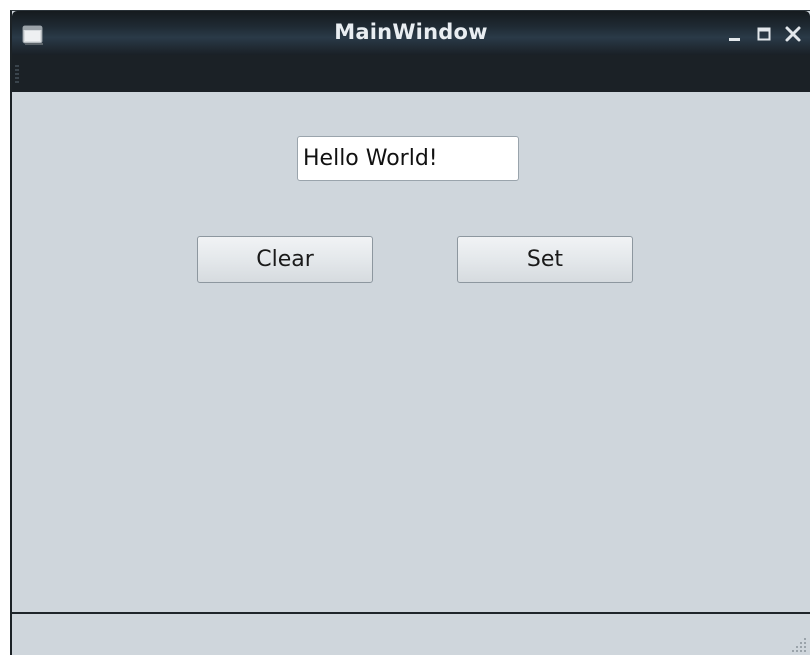 The height and width of the screenshot is (655, 810). I want to click on size-grip-icon, so click(800, 644).